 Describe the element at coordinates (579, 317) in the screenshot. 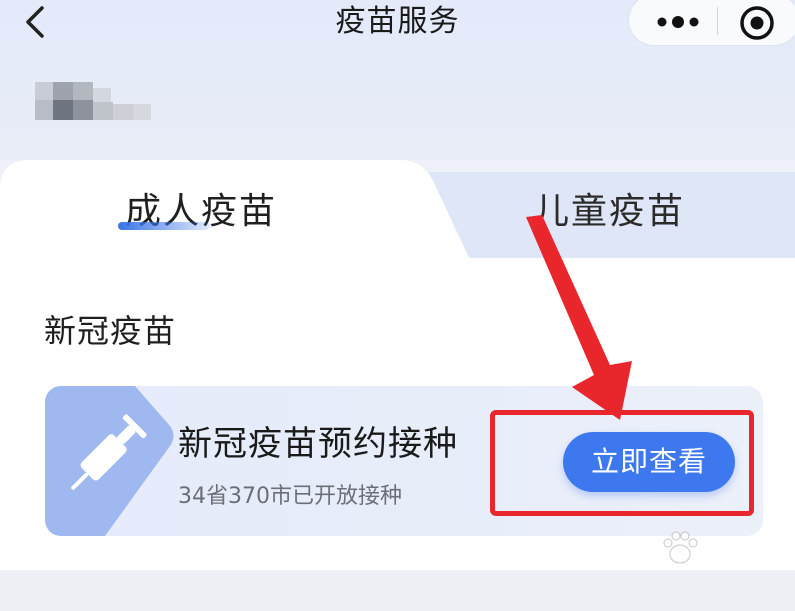

I see `annotation-arrow-icon` at that location.